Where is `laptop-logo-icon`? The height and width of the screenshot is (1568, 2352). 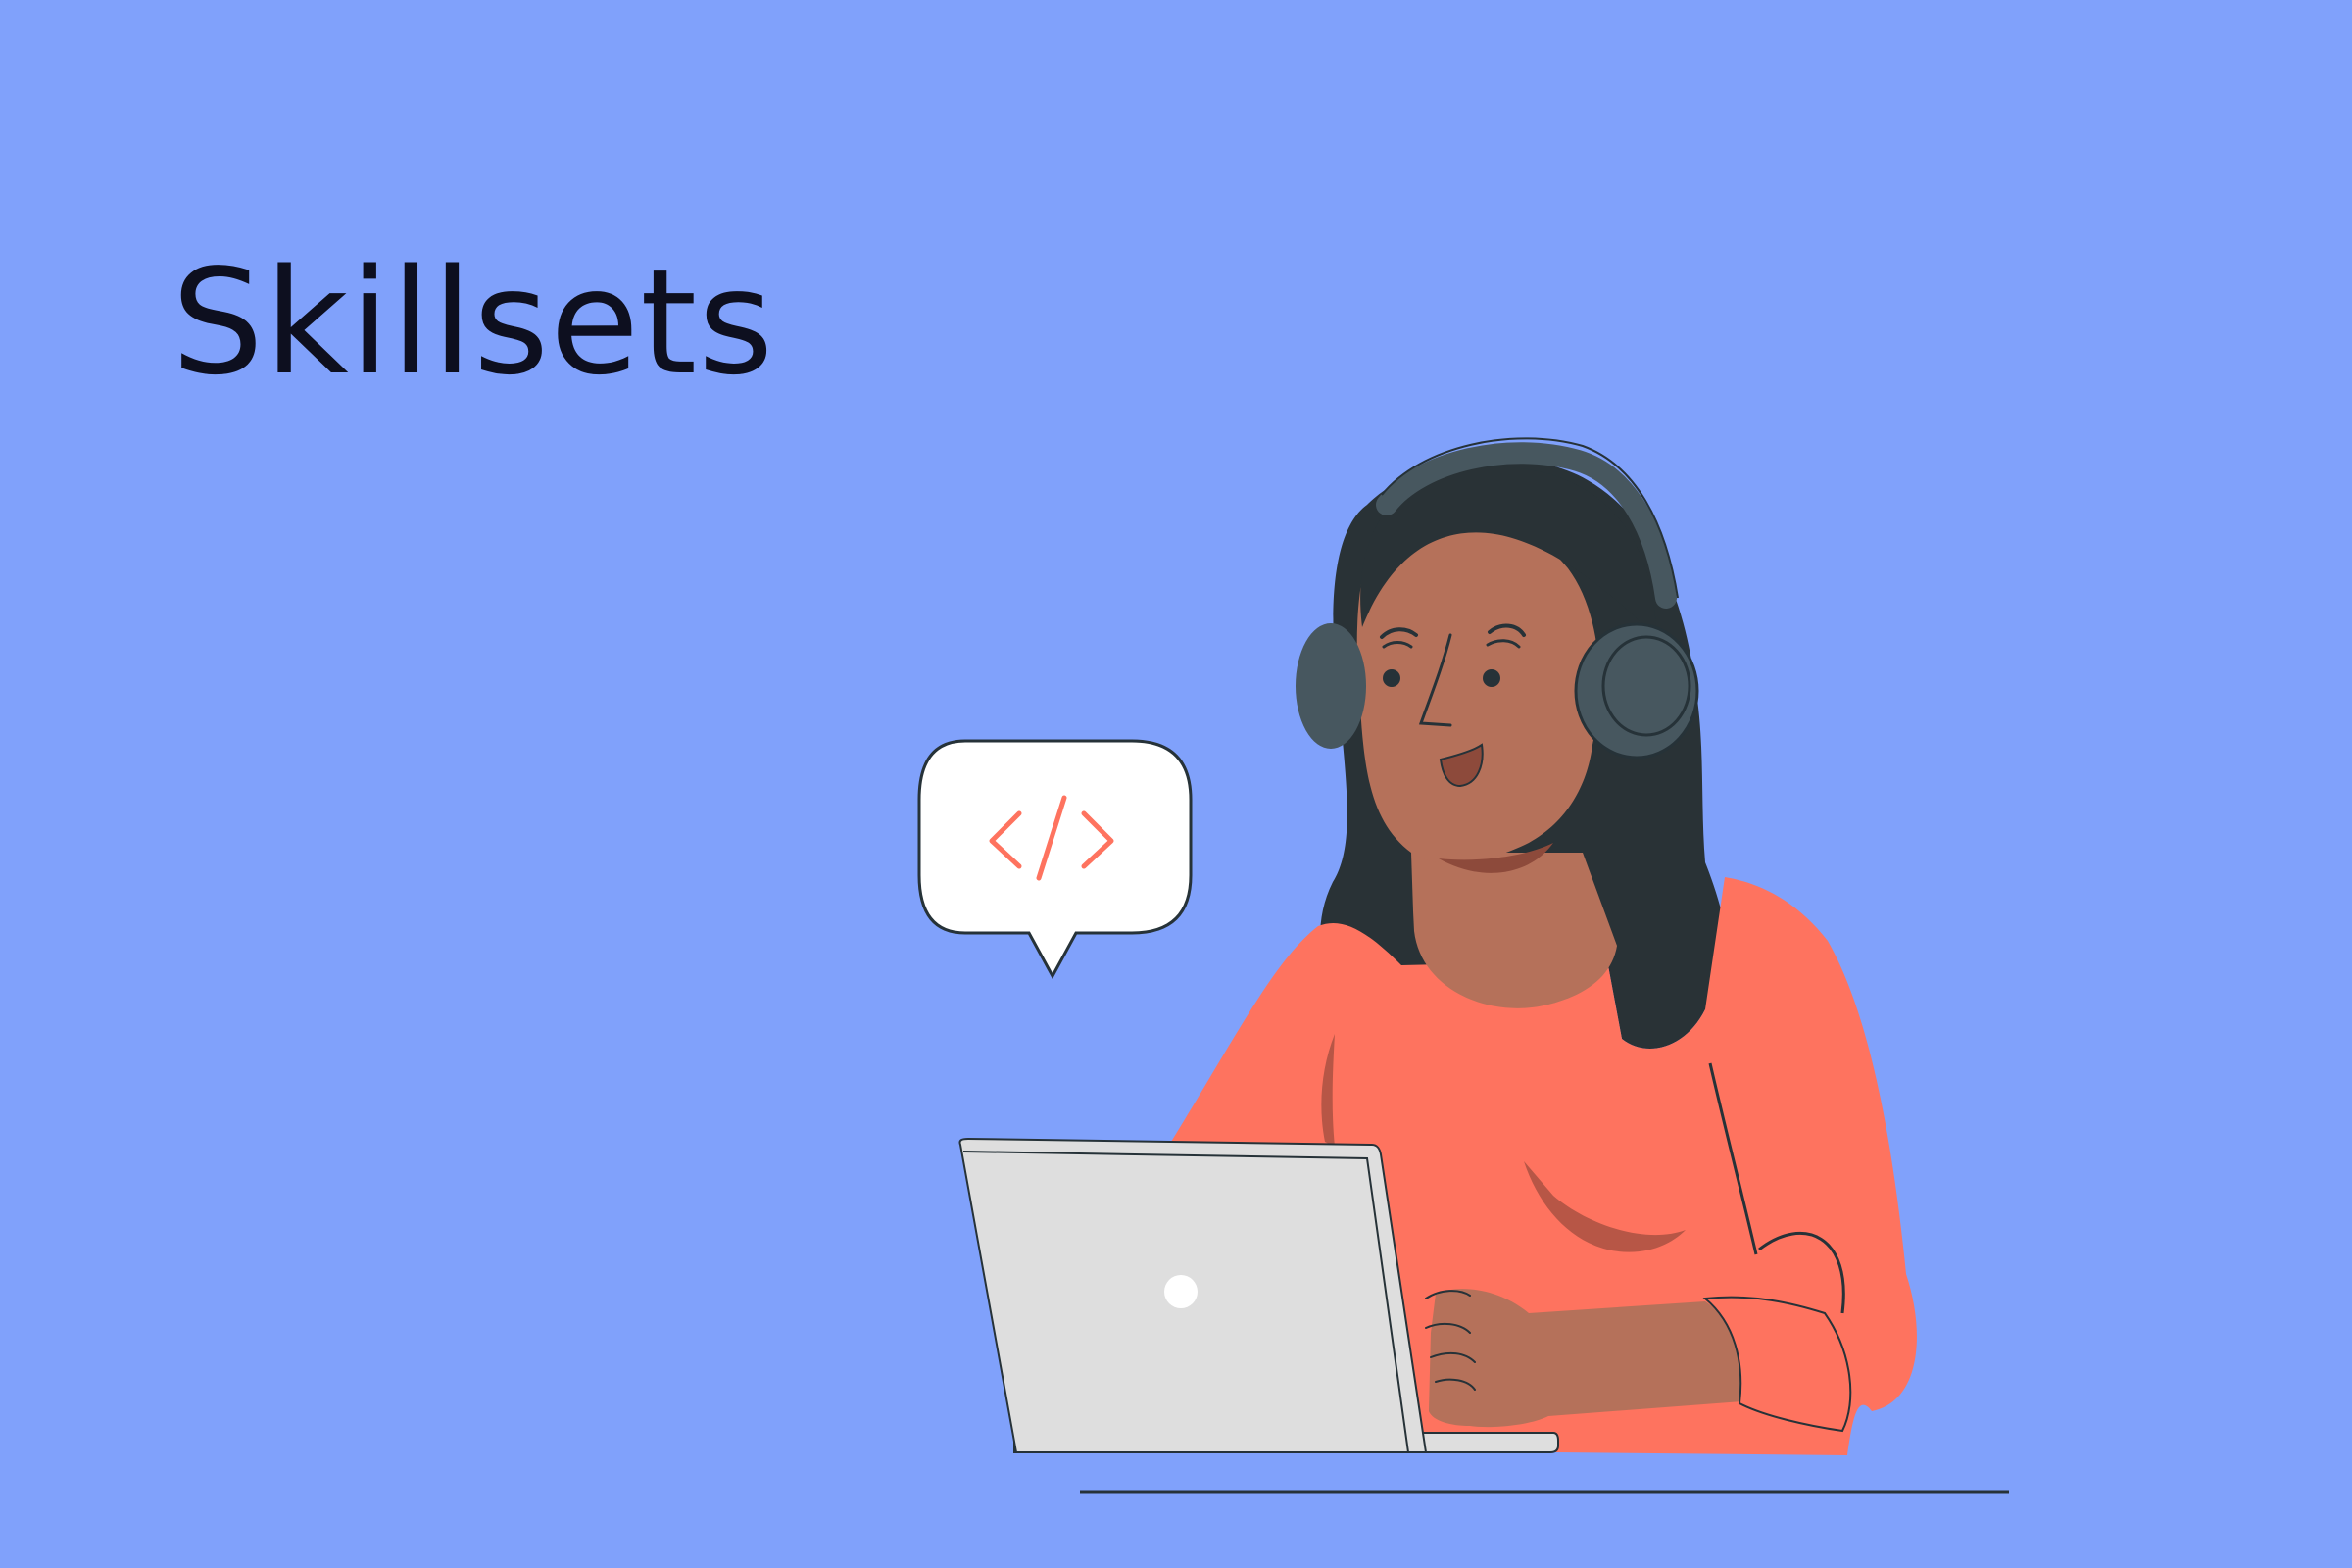 laptop-logo-icon is located at coordinates (1181, 1291).